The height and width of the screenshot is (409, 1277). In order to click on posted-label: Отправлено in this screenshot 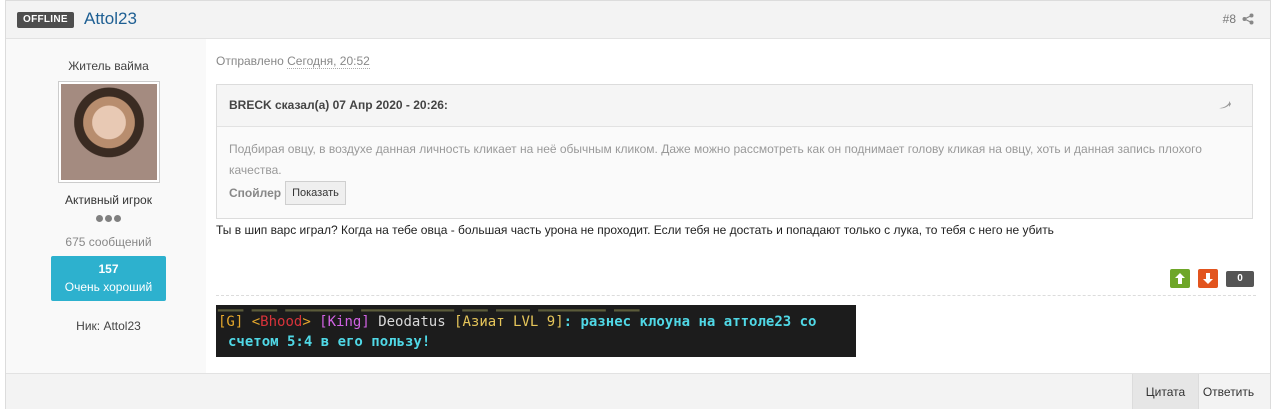, I will do `click(250, 61)`.